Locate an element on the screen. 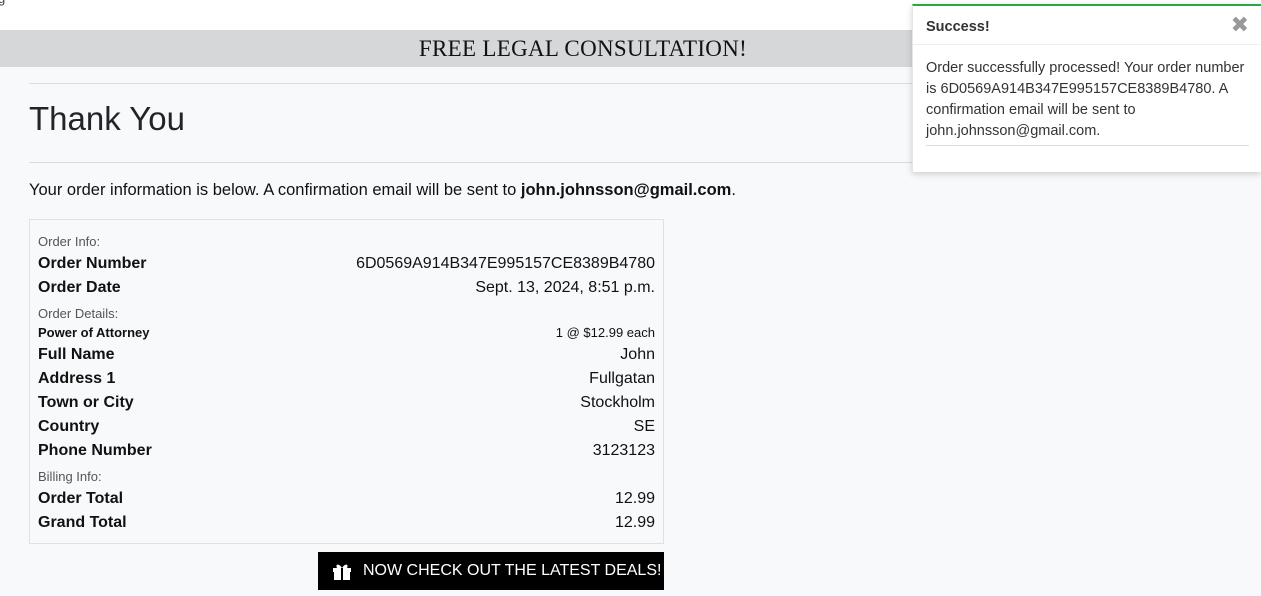 The image size is (1261, 596). section-order-details: Order Details: is located at coordinates (78, 313).